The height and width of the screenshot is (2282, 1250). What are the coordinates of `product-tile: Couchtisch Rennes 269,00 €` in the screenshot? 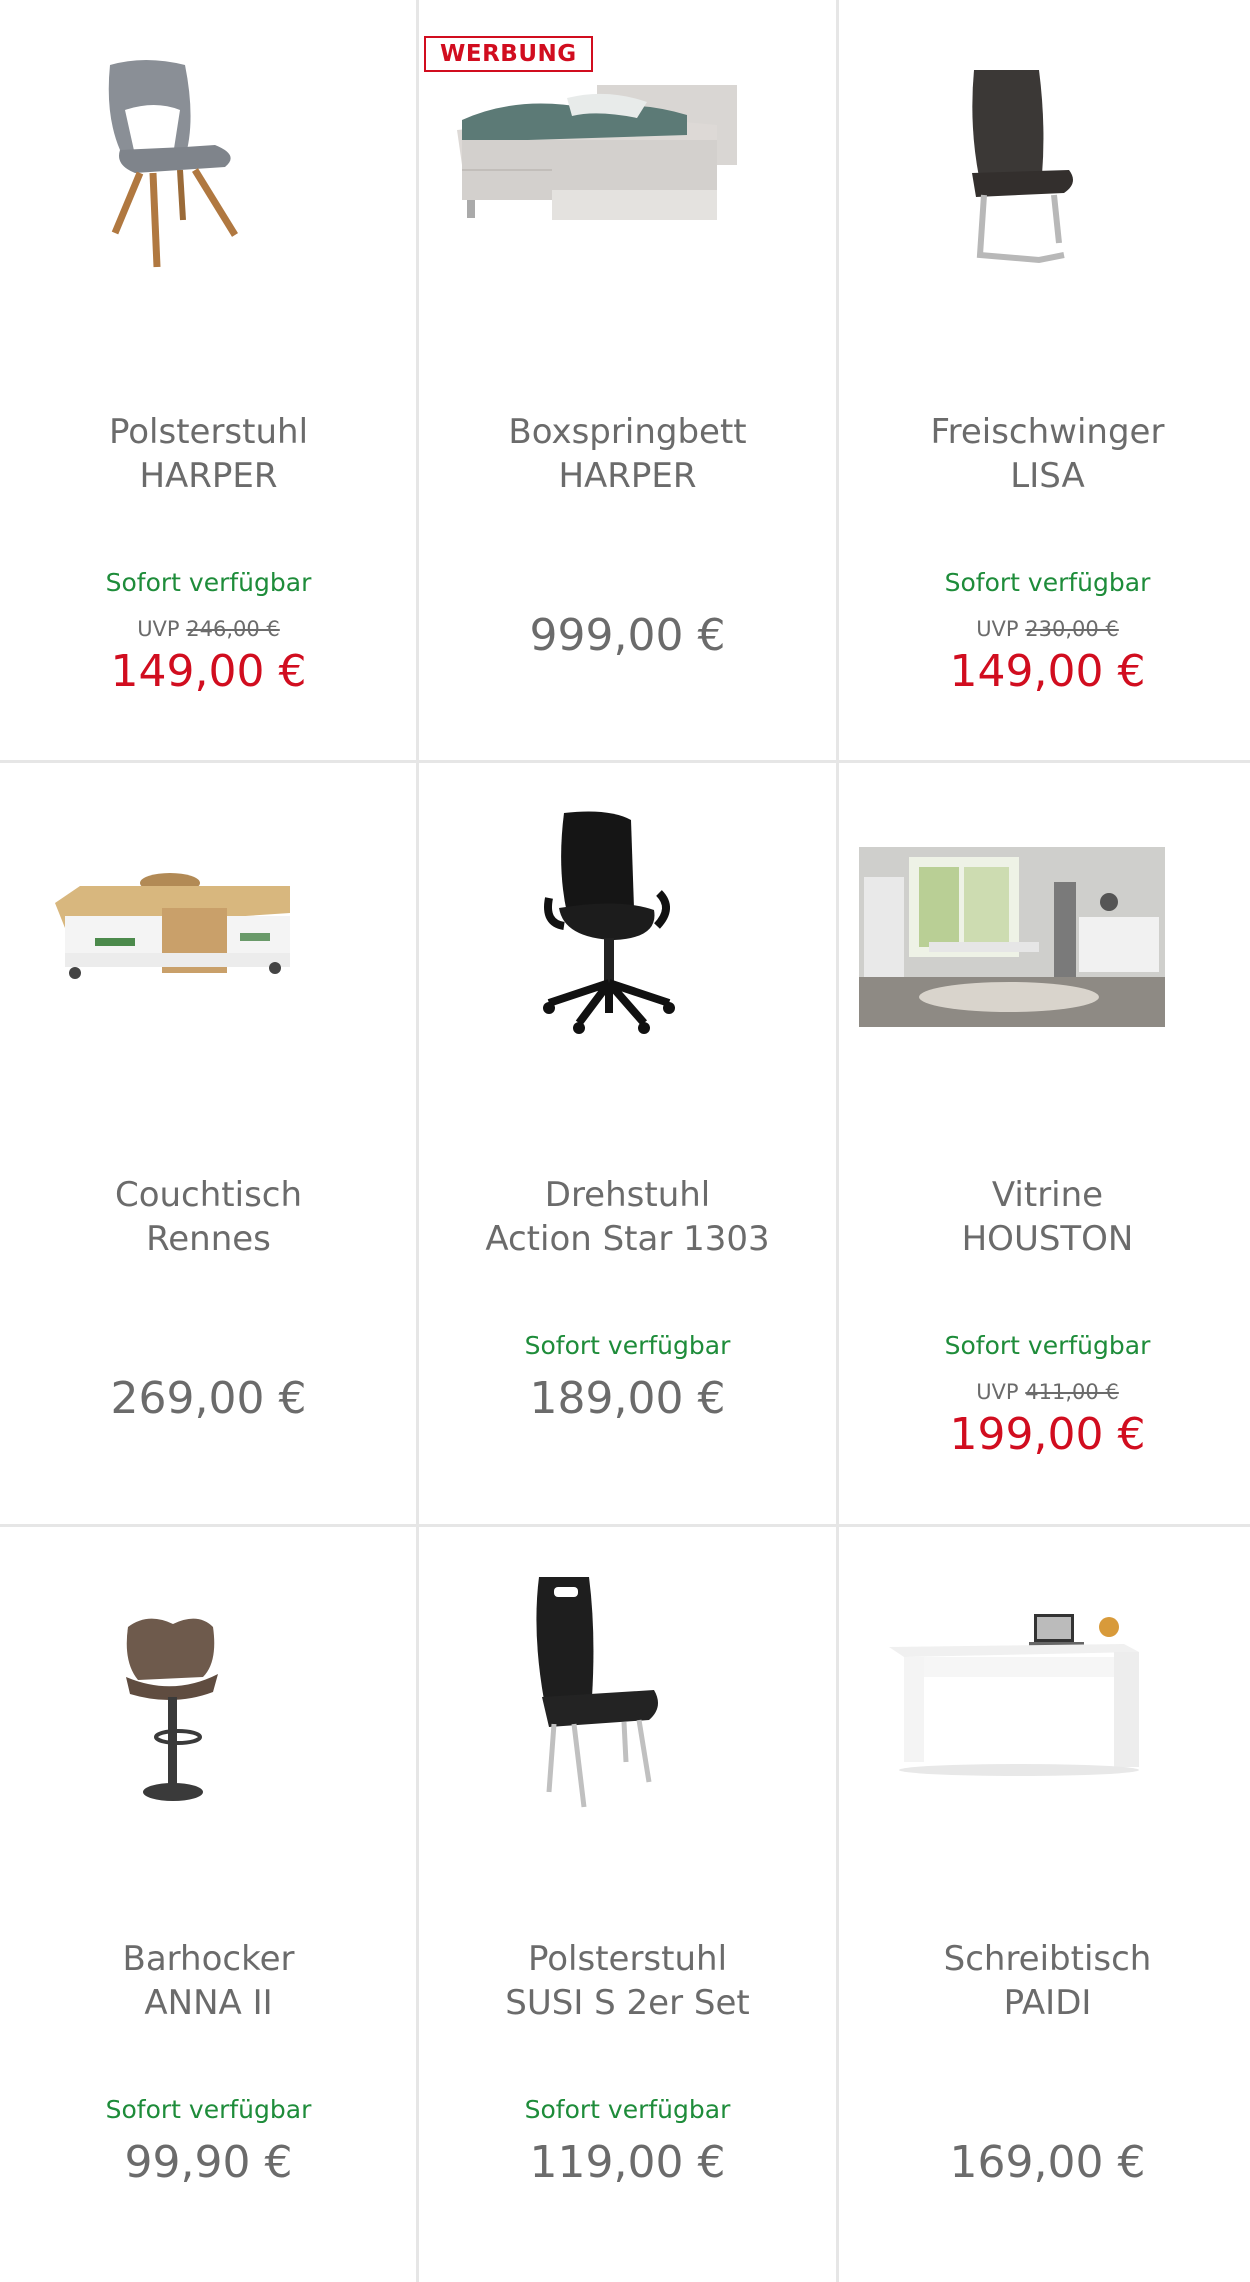 It's located at (208, 1144).